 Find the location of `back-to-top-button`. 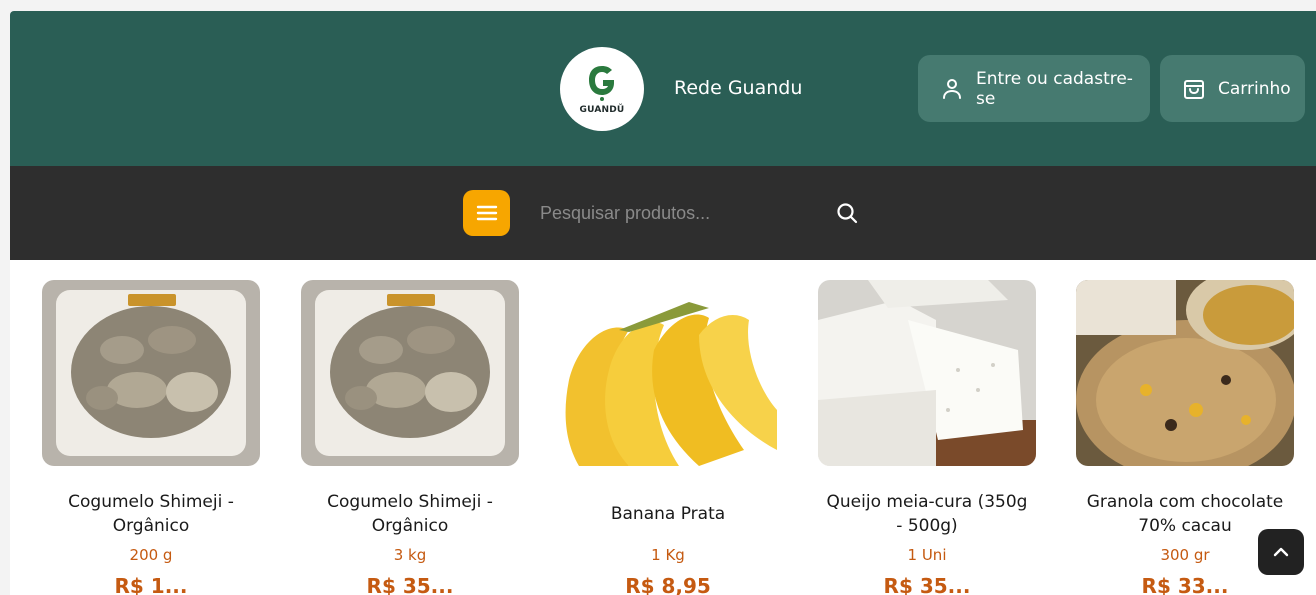

back-to-top-button is located at coordinates (1281, 552).